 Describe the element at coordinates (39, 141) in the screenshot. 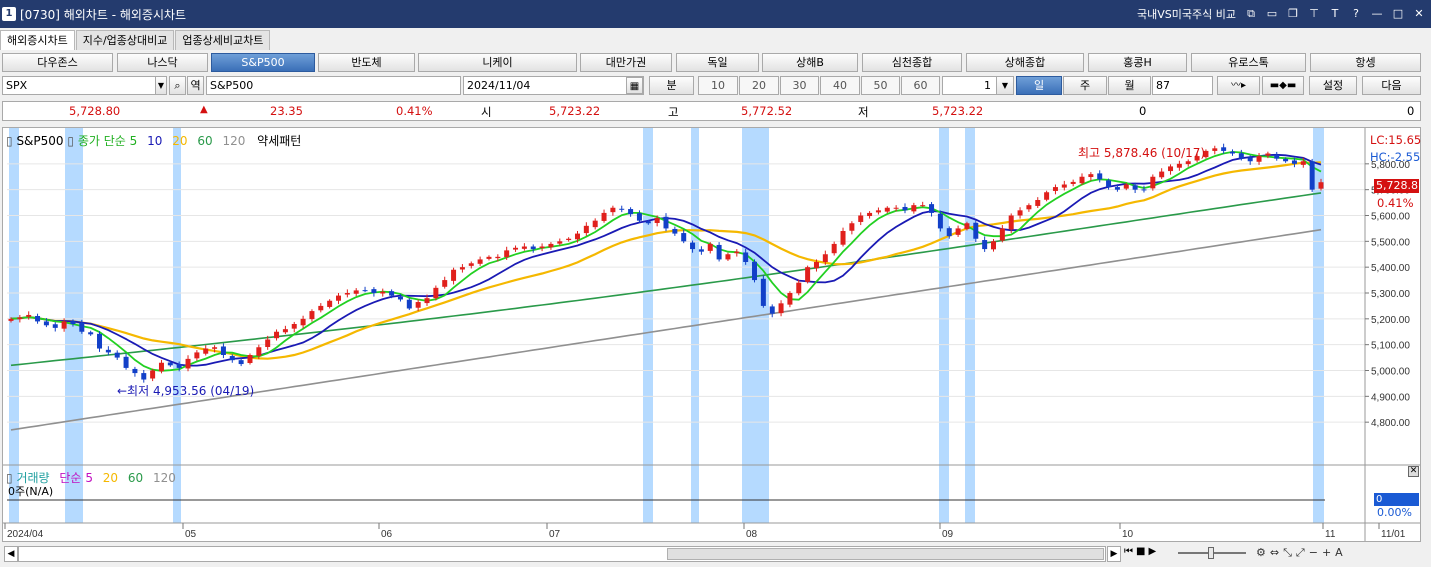

I see `legend-name: S&P500` at that location.